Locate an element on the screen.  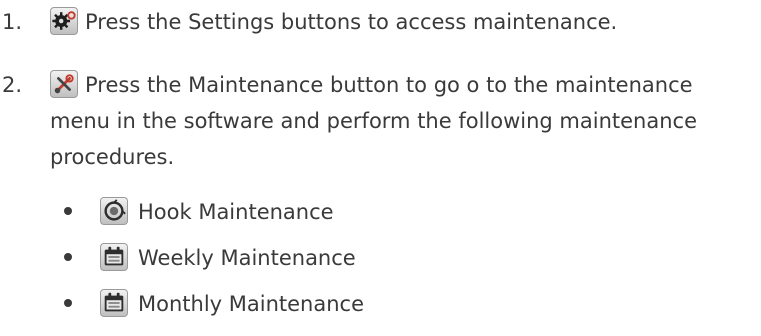
procedure-item: Weekly Maintenance is located at coordinates (210, 258).